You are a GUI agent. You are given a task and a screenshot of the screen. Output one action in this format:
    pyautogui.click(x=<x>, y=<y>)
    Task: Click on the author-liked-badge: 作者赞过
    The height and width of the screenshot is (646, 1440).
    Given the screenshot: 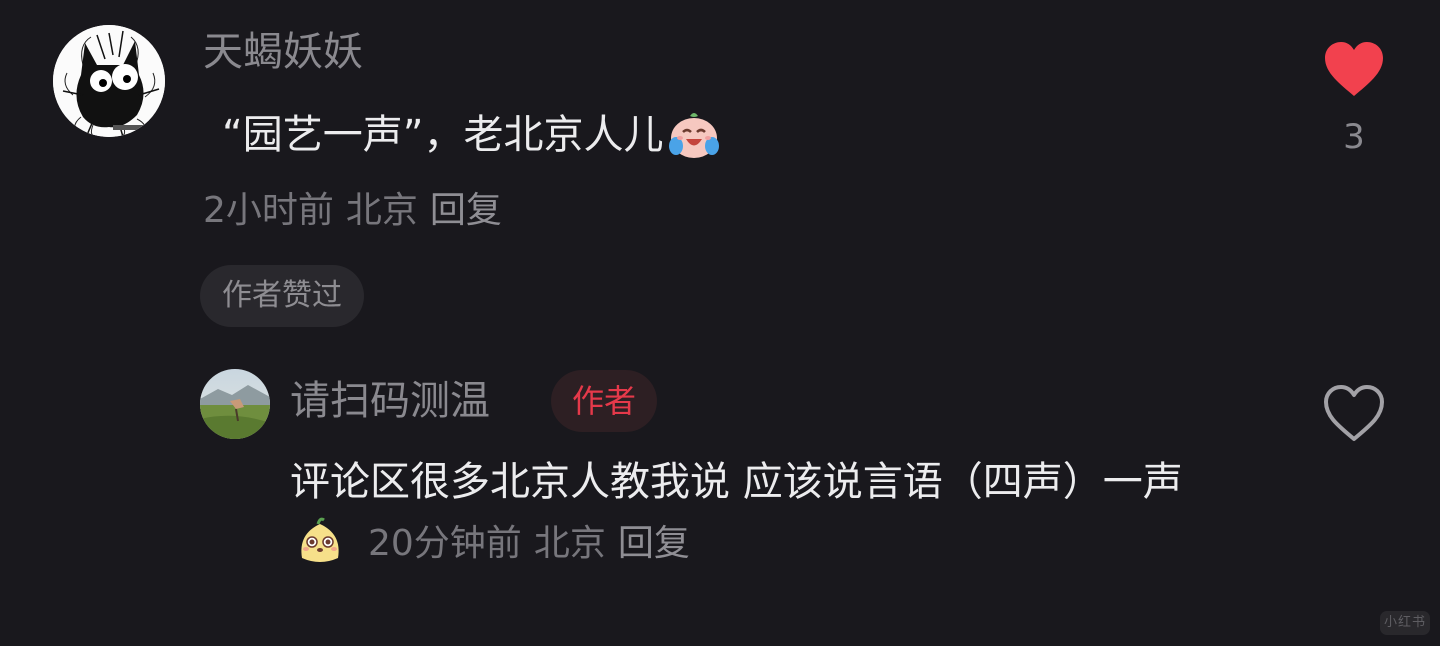 What is the action you would take?
    pyautogui.click(x=282, y=296)
    